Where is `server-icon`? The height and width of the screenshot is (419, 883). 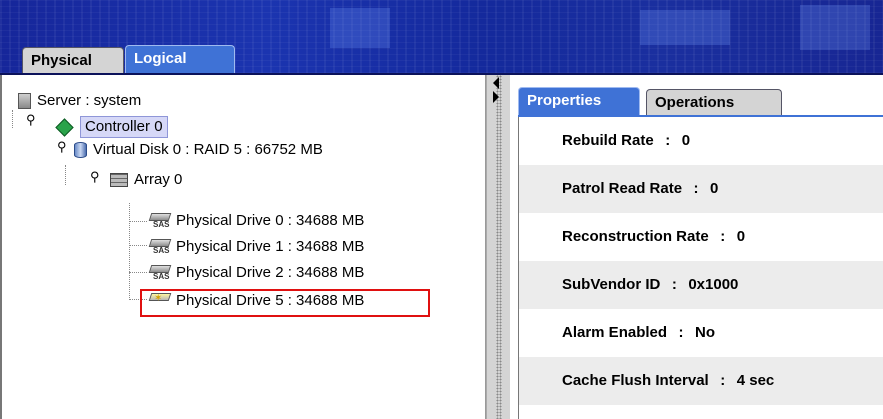
server-icon is located at coordinates (24, 101).